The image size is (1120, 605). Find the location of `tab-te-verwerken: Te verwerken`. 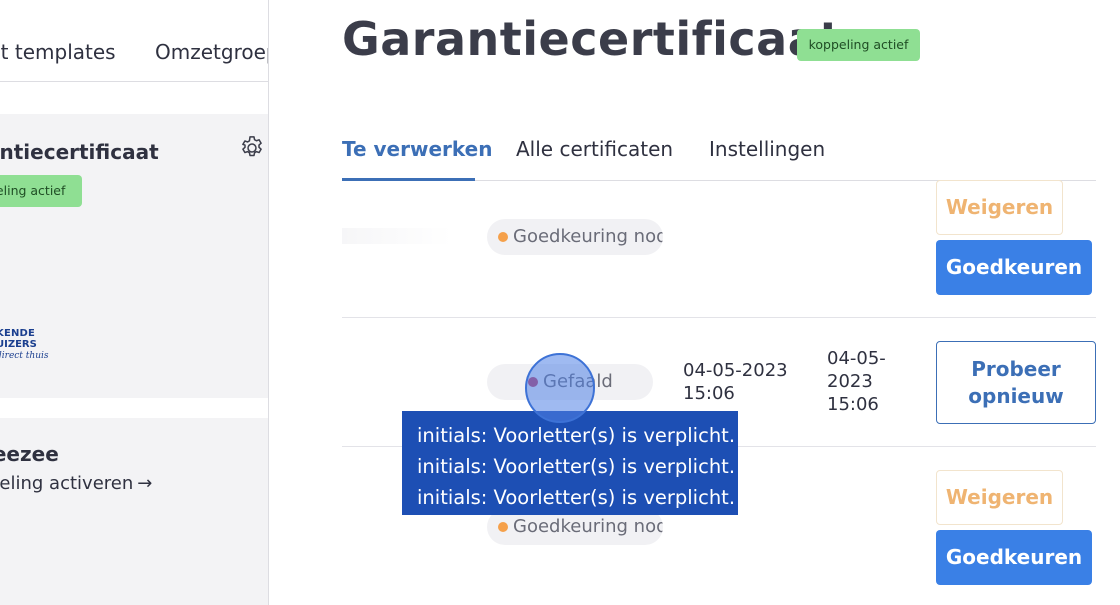

tab-te-verwerken: Te verwerken is located at coordinates (417, 149).